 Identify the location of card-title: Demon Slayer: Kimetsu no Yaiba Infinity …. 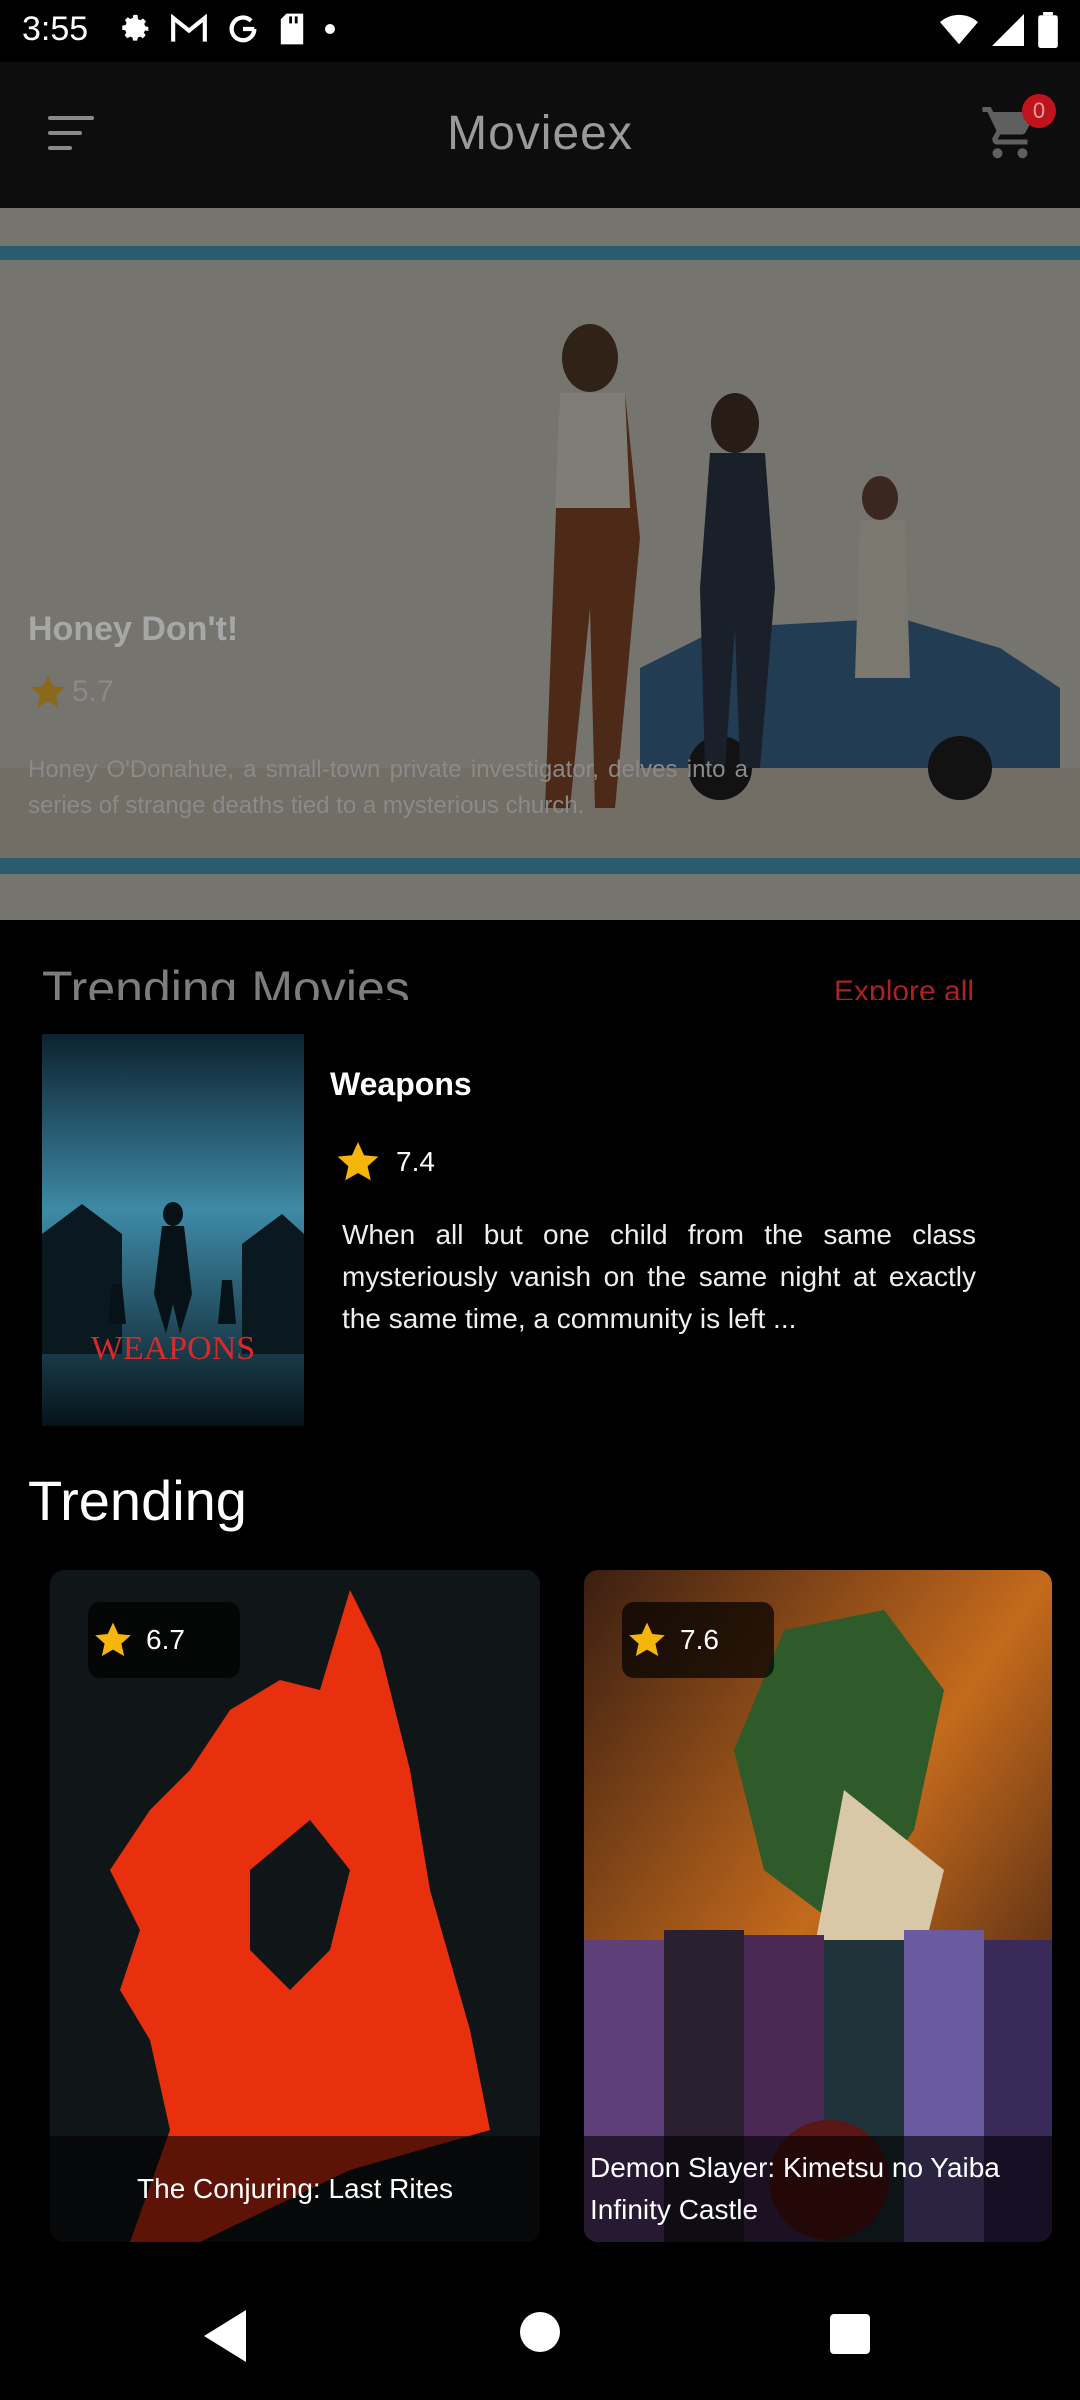
(795, 2188).